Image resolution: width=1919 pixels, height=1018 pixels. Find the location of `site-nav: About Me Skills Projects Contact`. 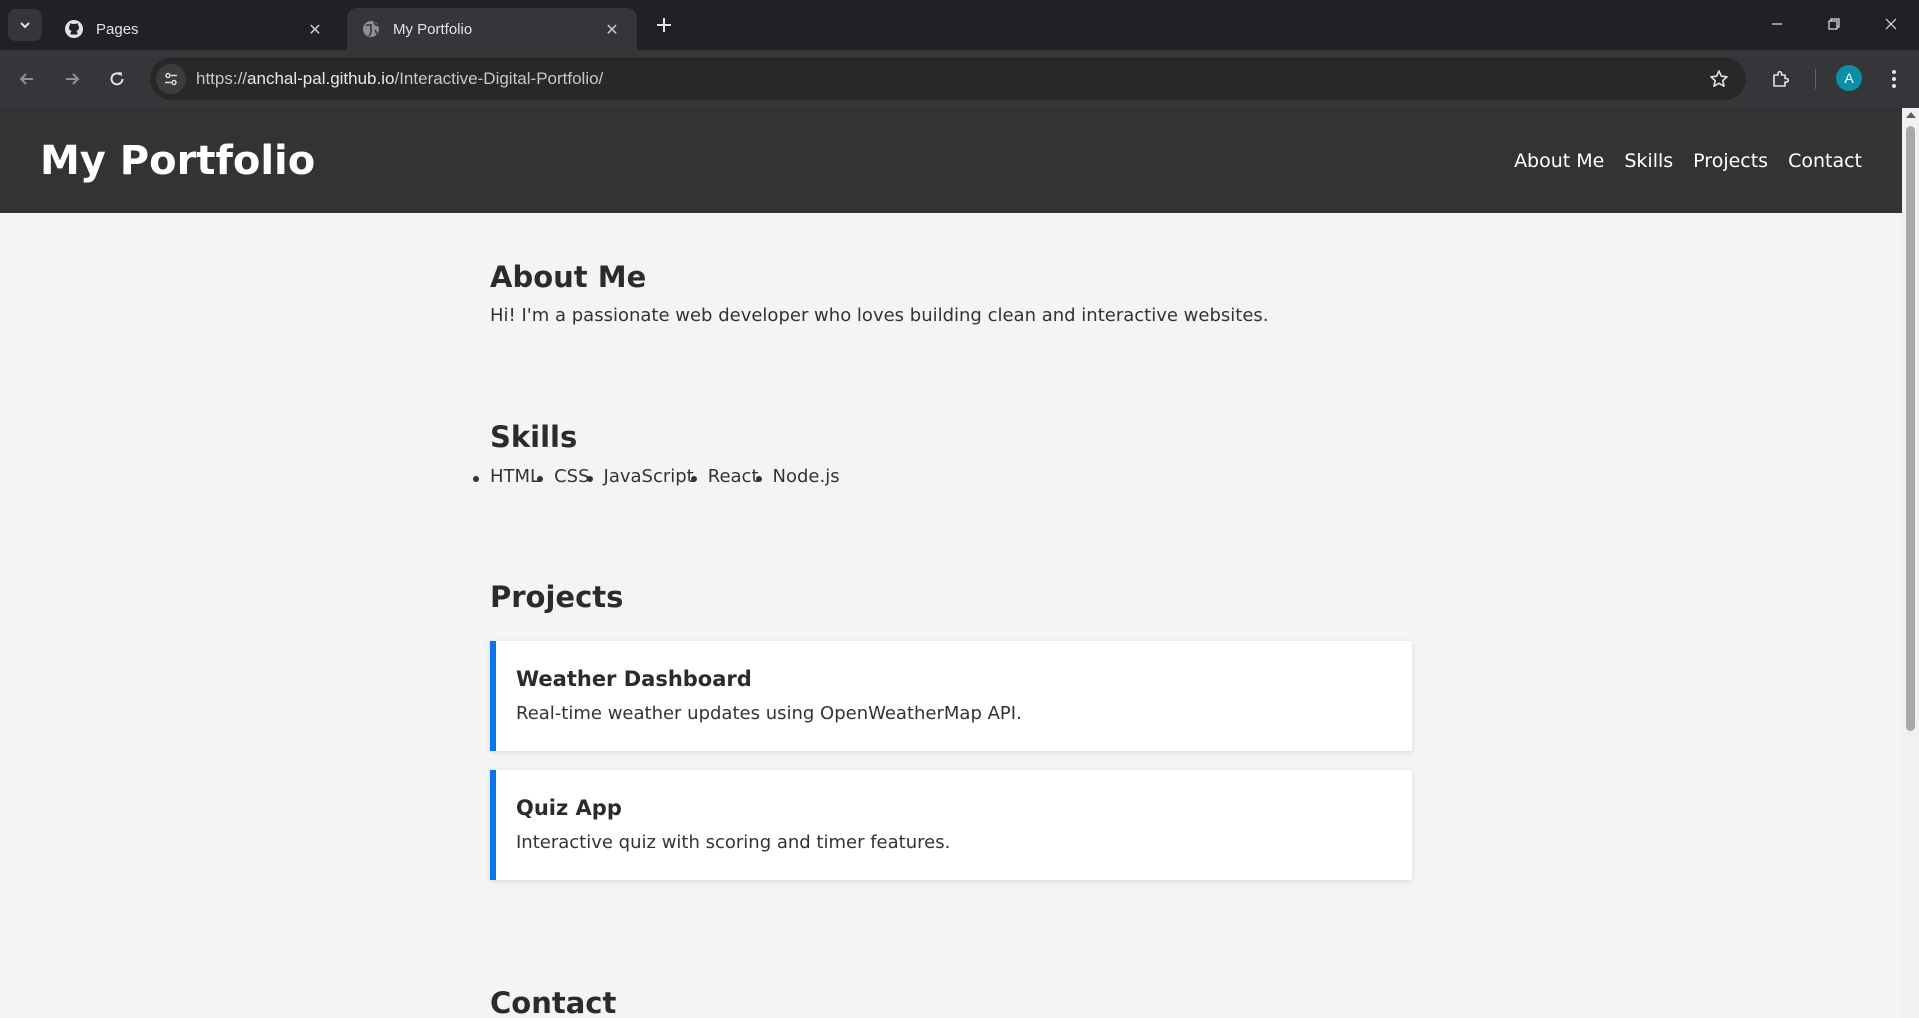

site-nav: About Me Skills Projects Contact is located at coordinates (1688, 161).